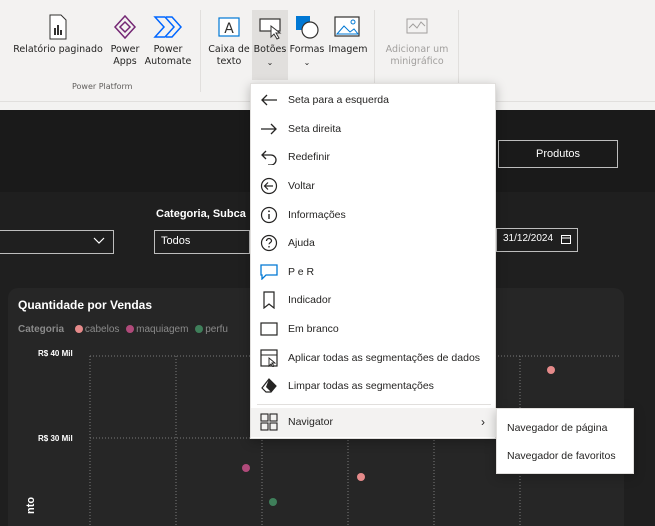 The height and width of the screenshot is (526, 655). I want to click on category-slicer-dropdown: Todos, so click(202, 242).